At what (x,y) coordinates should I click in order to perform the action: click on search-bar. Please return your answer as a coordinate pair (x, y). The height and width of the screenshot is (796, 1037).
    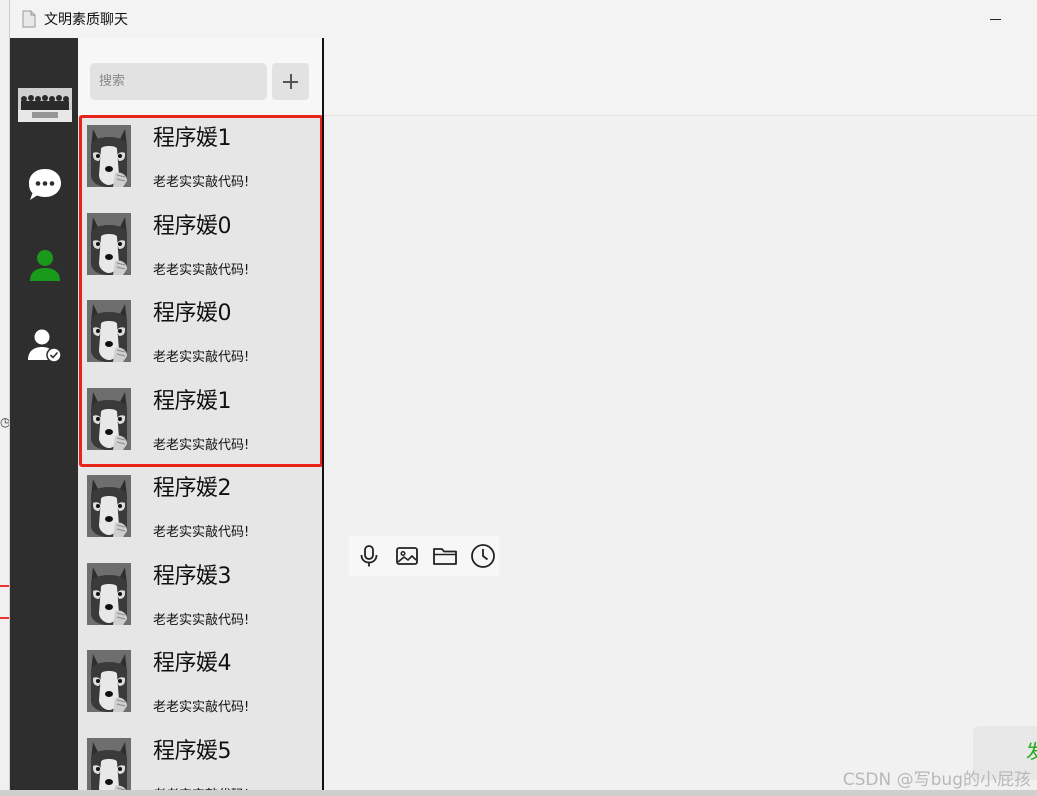
    Looking at the image, I should click on (200, 76).